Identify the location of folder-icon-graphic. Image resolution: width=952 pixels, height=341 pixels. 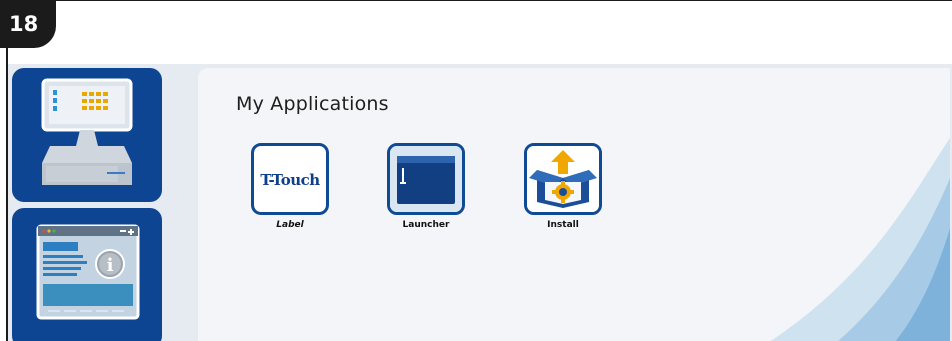
(426, 179).